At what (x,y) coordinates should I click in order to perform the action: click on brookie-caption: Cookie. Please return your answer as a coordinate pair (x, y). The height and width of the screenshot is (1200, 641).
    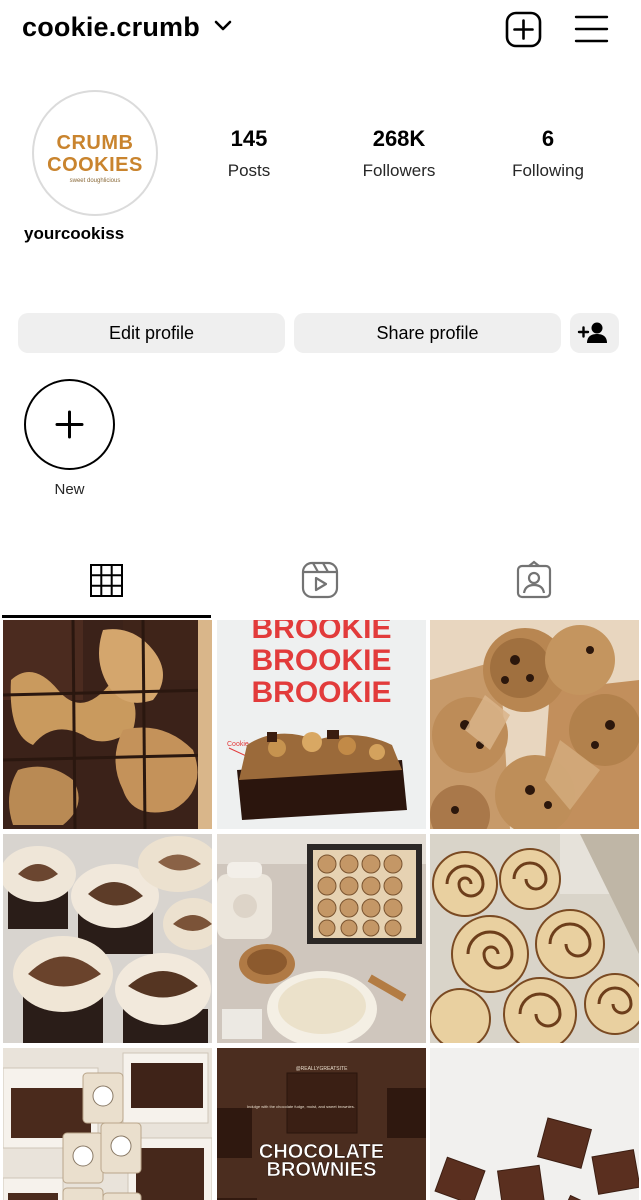
    Looking at the image, I should click on (238, 744).